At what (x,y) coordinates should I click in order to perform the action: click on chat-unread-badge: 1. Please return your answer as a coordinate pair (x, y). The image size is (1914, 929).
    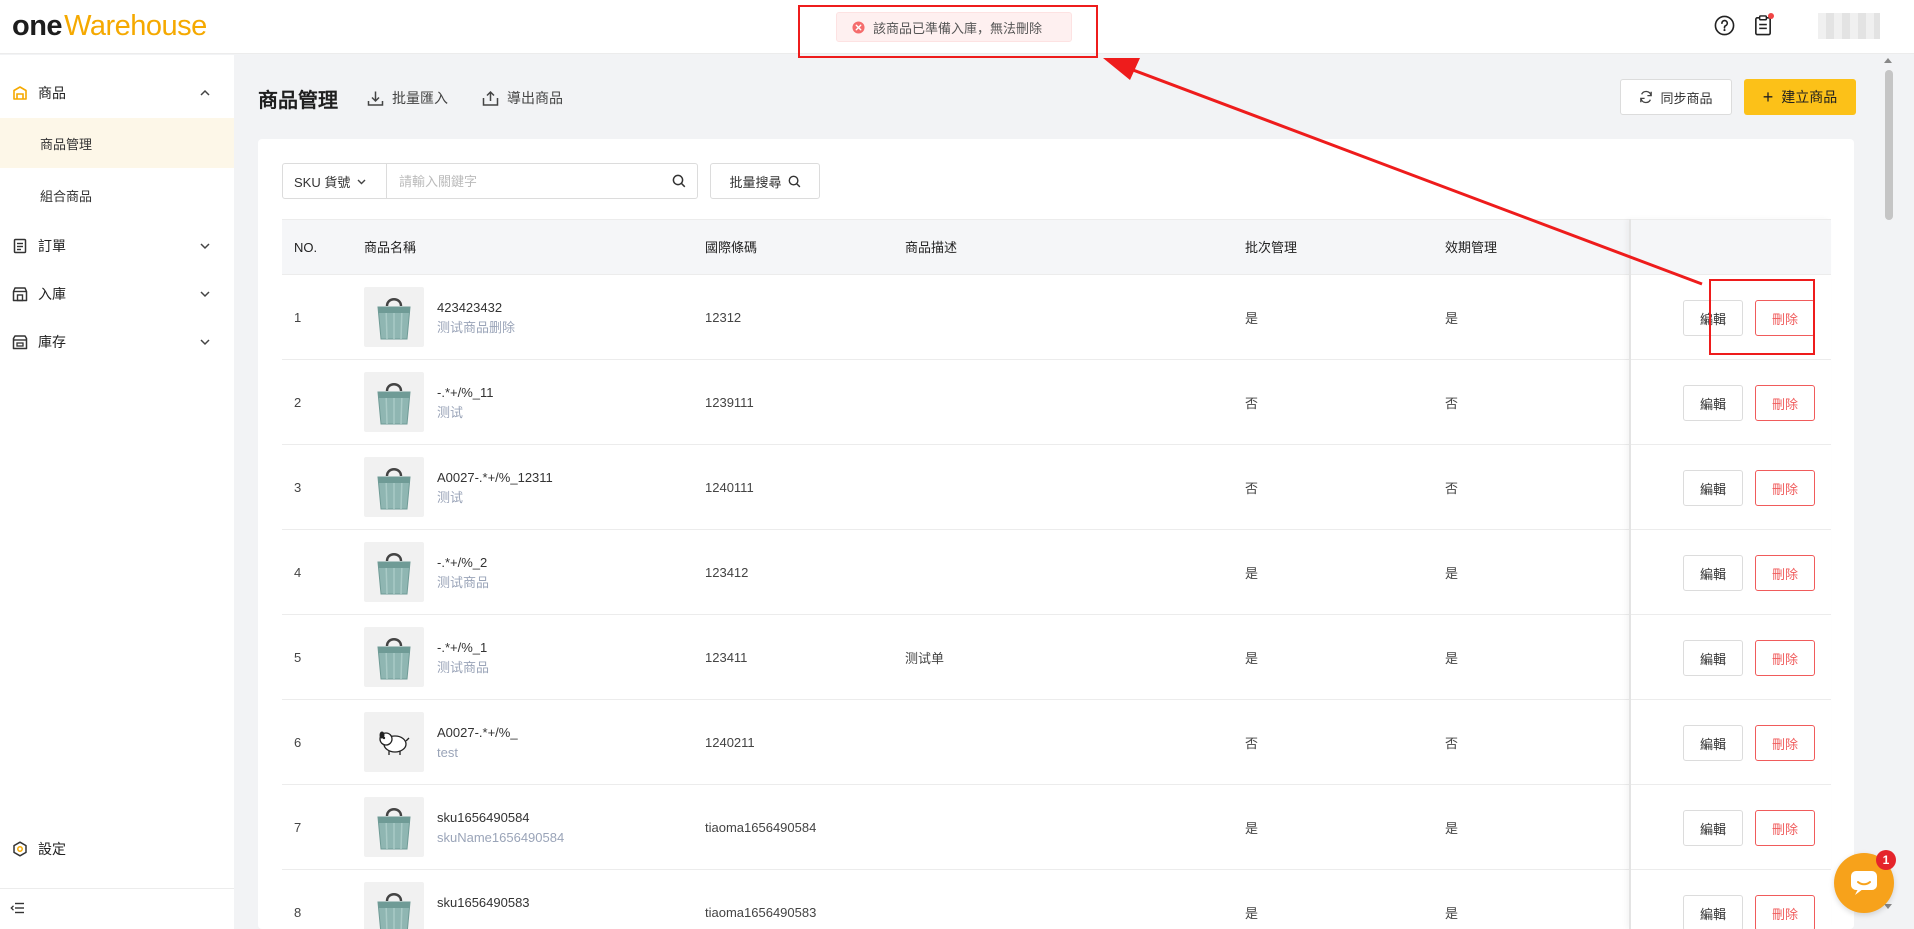
    Looking at the image, I should click on (1886, 860).